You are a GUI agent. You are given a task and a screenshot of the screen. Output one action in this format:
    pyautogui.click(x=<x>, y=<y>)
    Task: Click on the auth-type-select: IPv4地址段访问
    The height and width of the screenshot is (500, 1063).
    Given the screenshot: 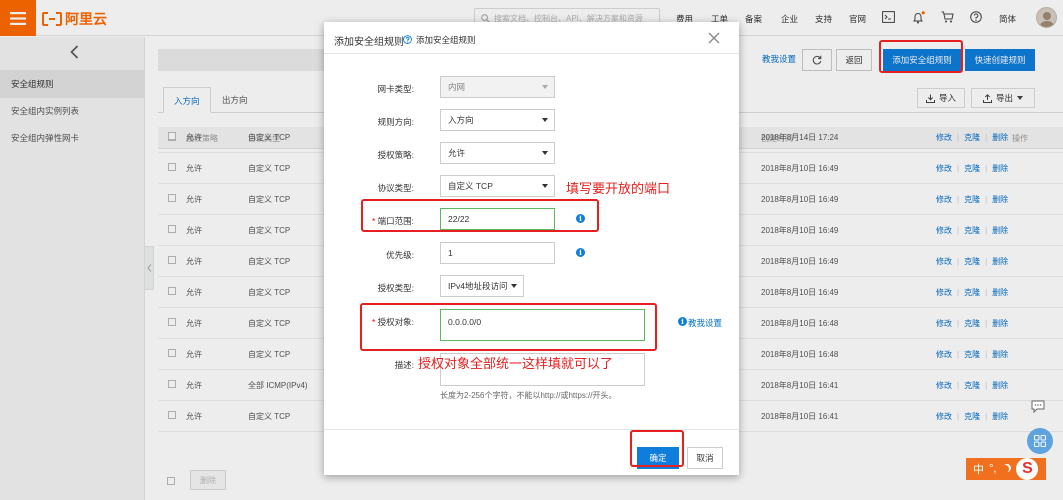 What is the action you would take?
    pyautogui.click(x=482, y=286)
    